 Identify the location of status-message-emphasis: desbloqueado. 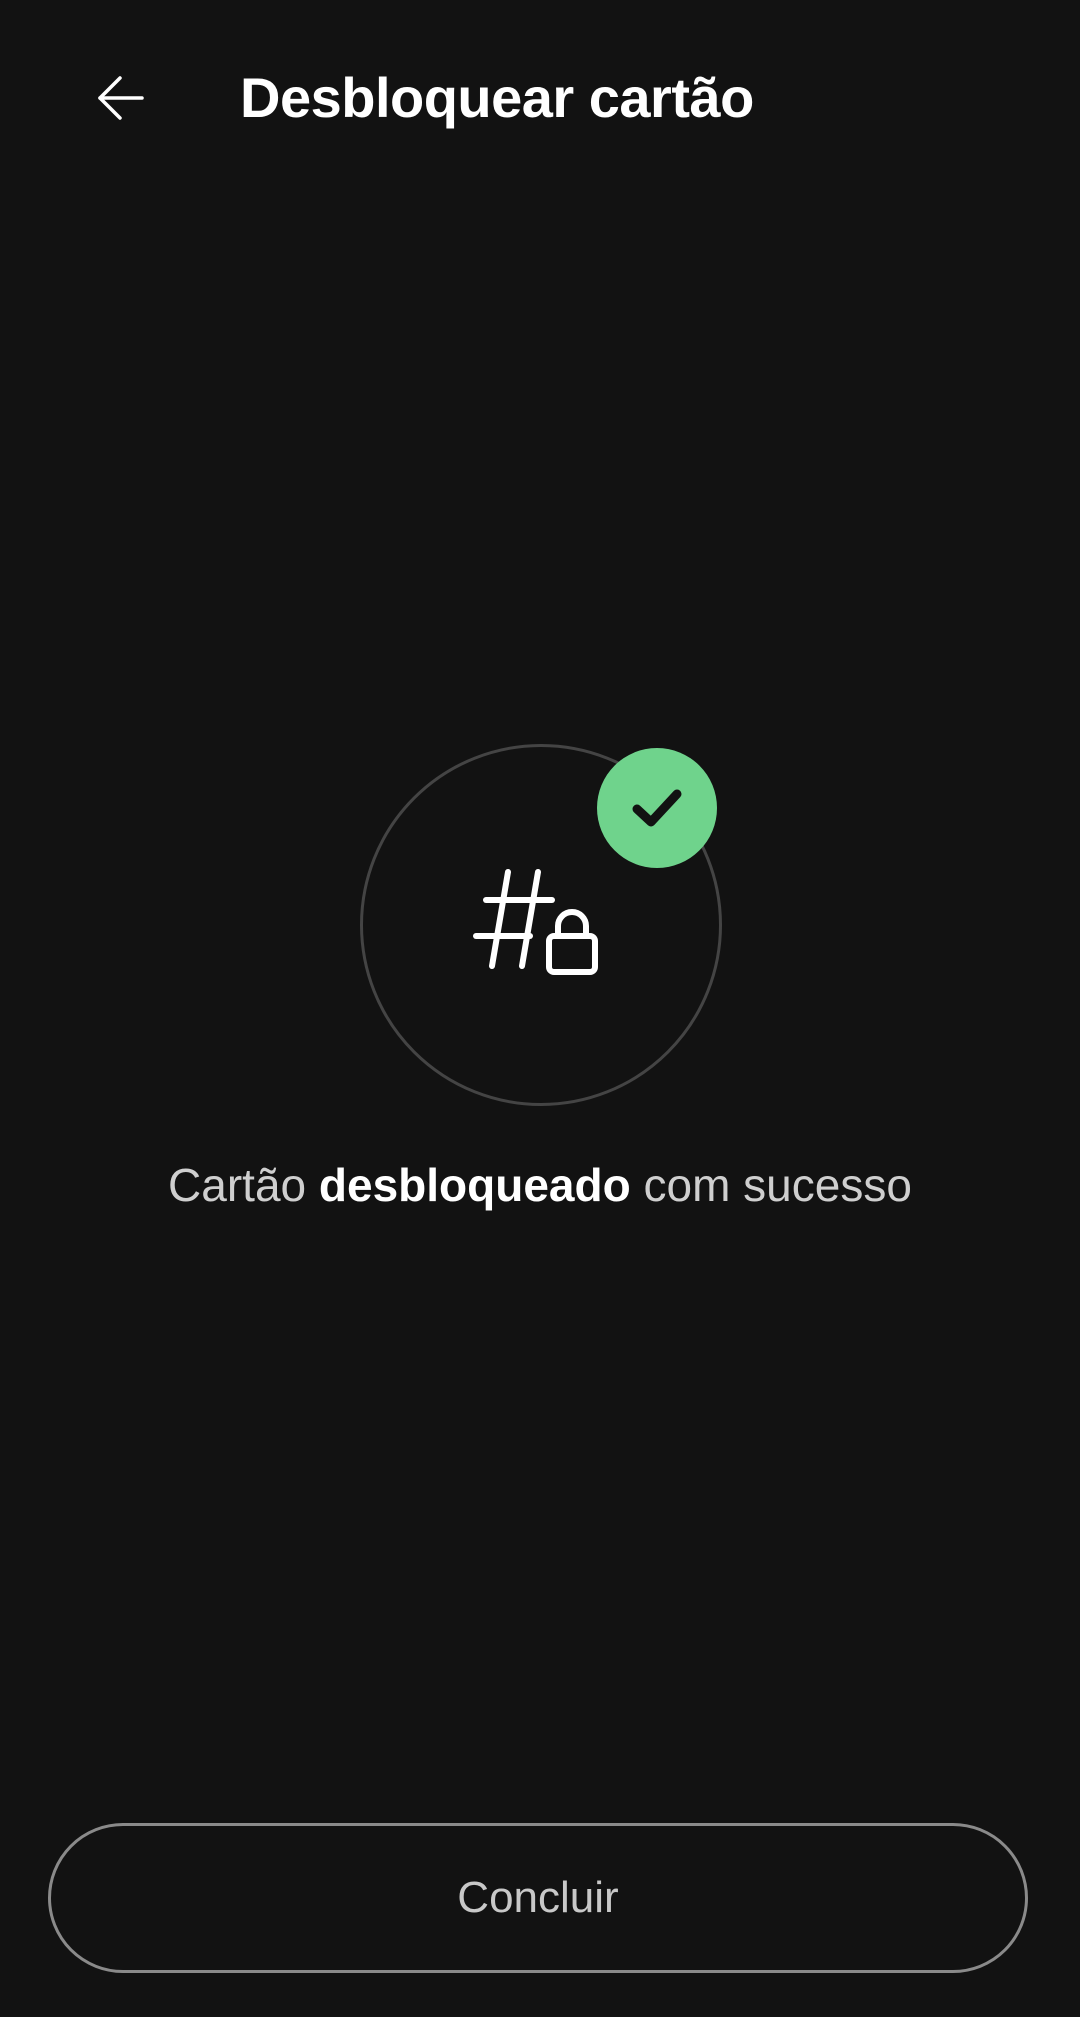
(474, 1185).